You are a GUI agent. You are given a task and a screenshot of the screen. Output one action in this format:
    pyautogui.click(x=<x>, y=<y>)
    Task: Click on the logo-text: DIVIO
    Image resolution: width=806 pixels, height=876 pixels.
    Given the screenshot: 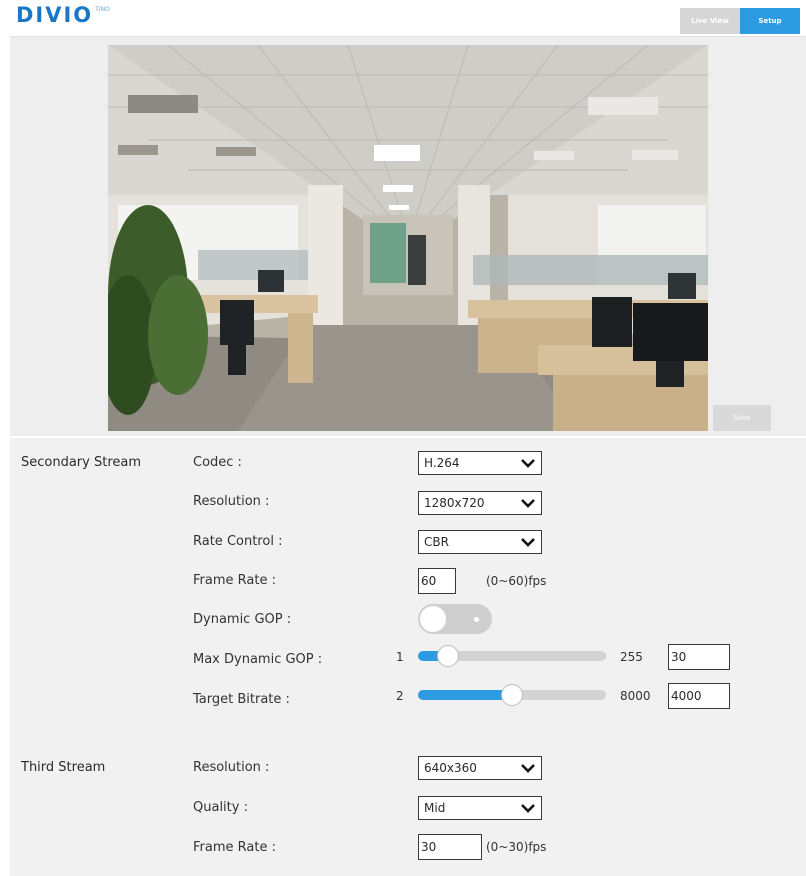 What is the action you would take?
    pyautogui.click(x=55, y=15)
    